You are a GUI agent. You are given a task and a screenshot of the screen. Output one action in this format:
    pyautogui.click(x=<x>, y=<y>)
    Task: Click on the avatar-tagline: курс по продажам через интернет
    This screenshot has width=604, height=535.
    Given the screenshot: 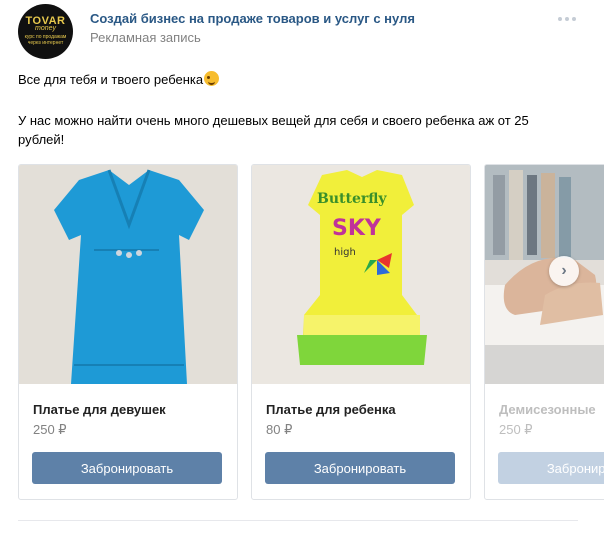 What is the action you would take?
    pyautogui.click(x=45, y=40)
    